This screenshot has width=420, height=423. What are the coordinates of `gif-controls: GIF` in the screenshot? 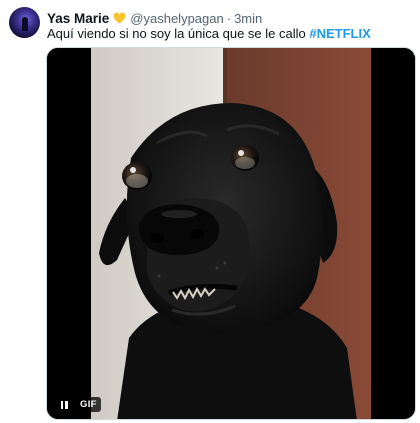 It's located at (79, 404).